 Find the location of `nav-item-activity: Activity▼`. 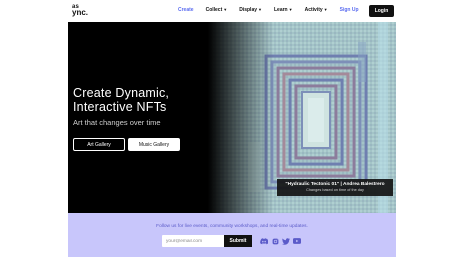

nav-item-activity: Activity▼ is located at coordinates (316, 10).